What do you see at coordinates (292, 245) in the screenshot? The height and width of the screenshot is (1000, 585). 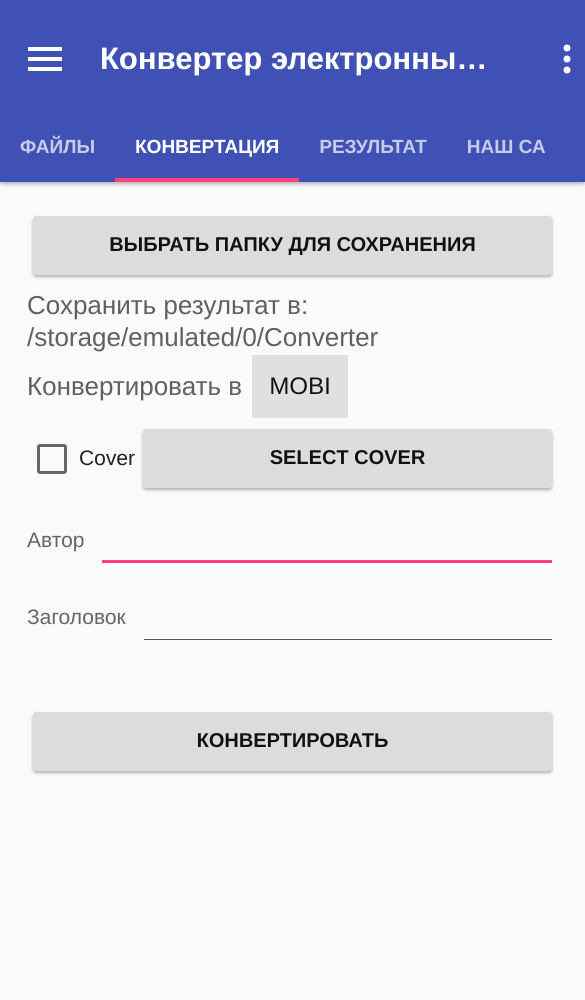 I see `choose-folder-button: ВЫБРАТЬ ПАПКУ ДЛЯ СОХРАНЕНИЯ` at bounding box center [292, 245].